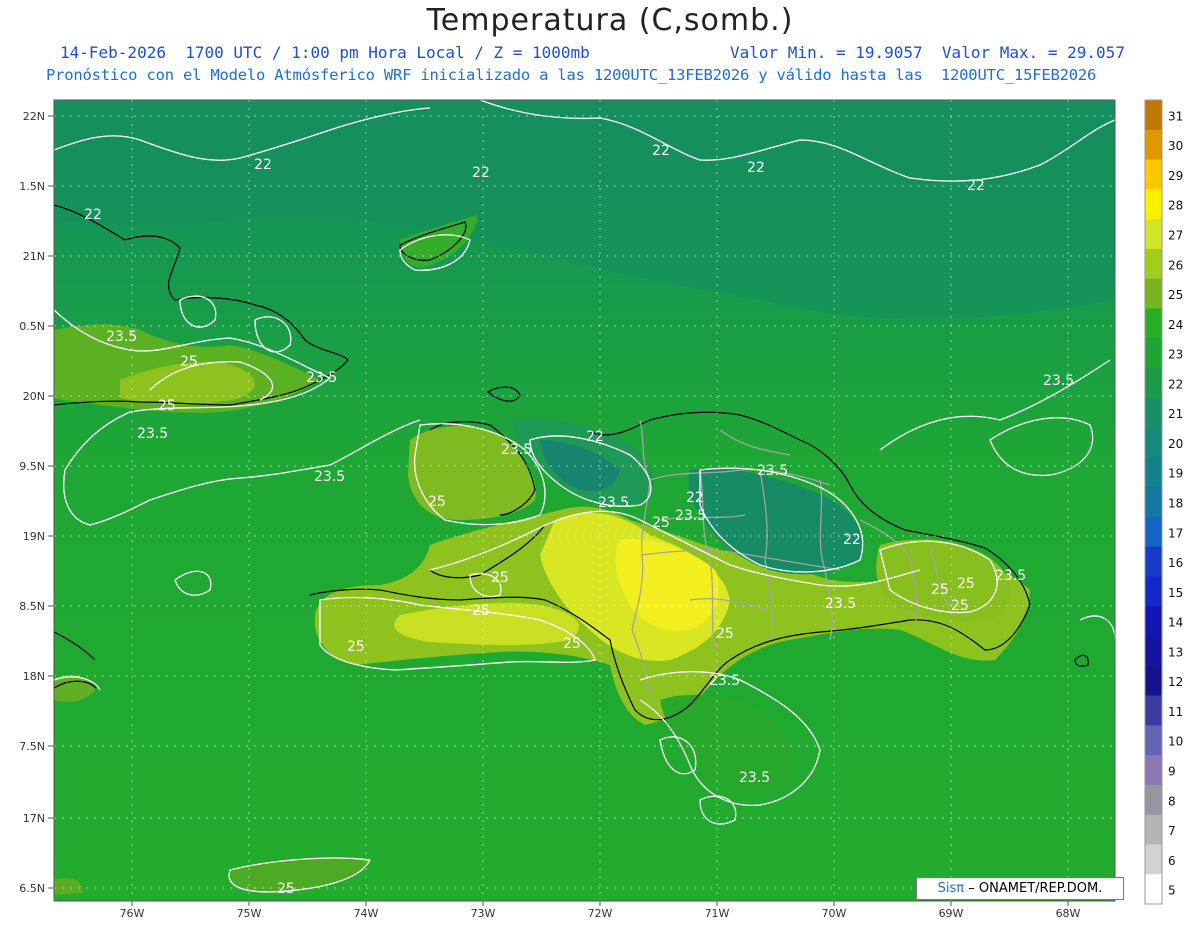 The width and height of the screenshot is (1200, 927). Describe the element at coordinates (32, 888) in the screenshot. I see `lat-tick-label: 6.5N` at that location.